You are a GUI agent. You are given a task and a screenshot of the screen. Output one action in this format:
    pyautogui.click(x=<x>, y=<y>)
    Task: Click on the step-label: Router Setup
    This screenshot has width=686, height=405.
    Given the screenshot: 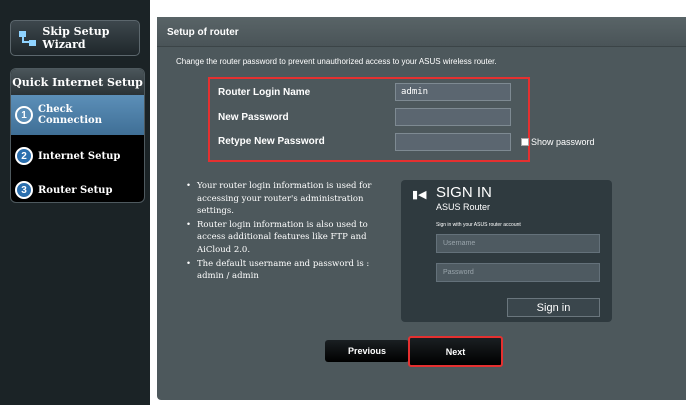 What is the action you would take?
    pyautogui.click(x=75, y=190)
    